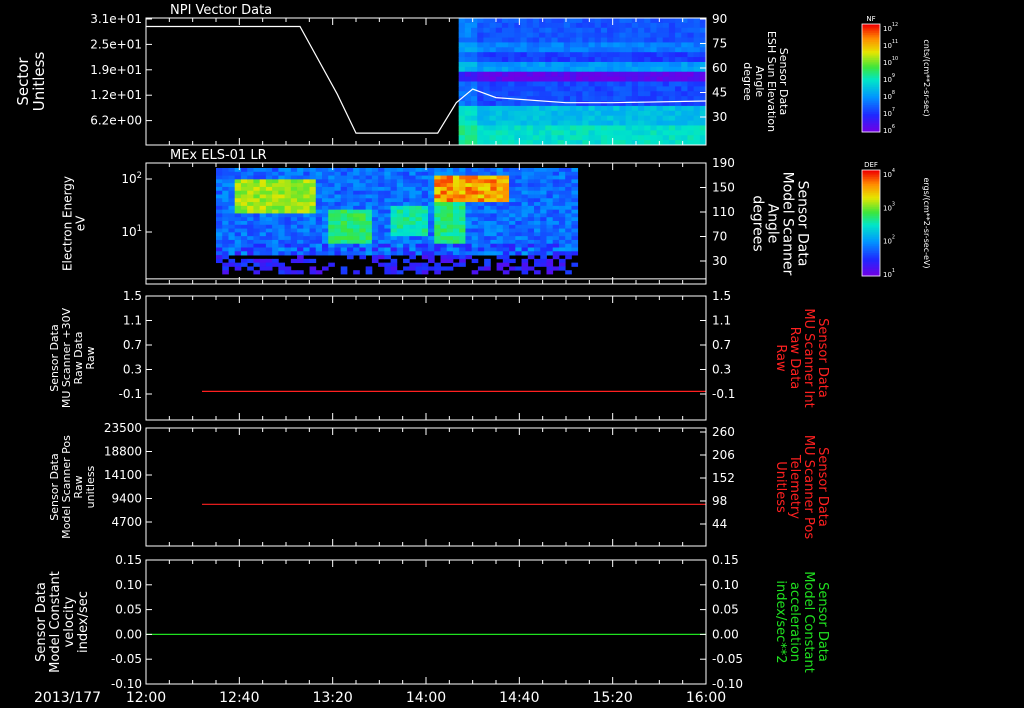  Describe the element at coordinates (132, 296) in the screenshot. I see `left-tick-label: 1.5` at that location.